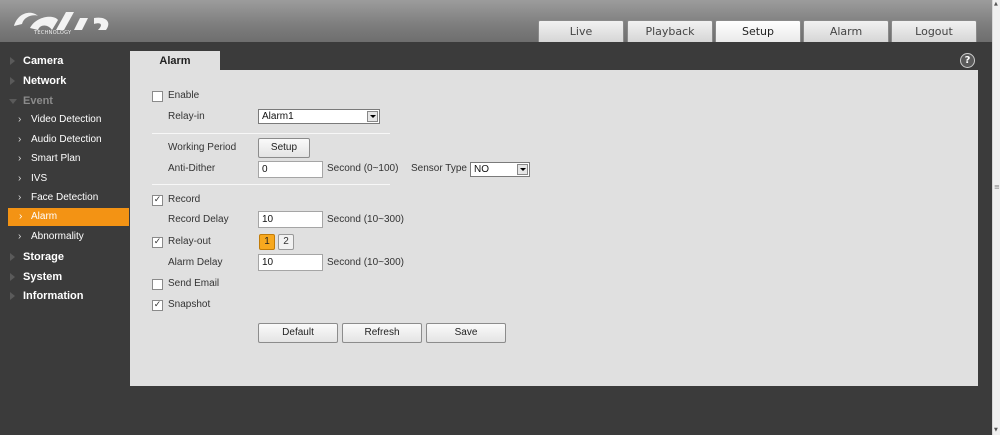 The width and height of the screenshot is (1000, 435). Describe the element at coordinates (189, 241) in the screenshot. I see `relay-out-label: Relay-out` at that location.